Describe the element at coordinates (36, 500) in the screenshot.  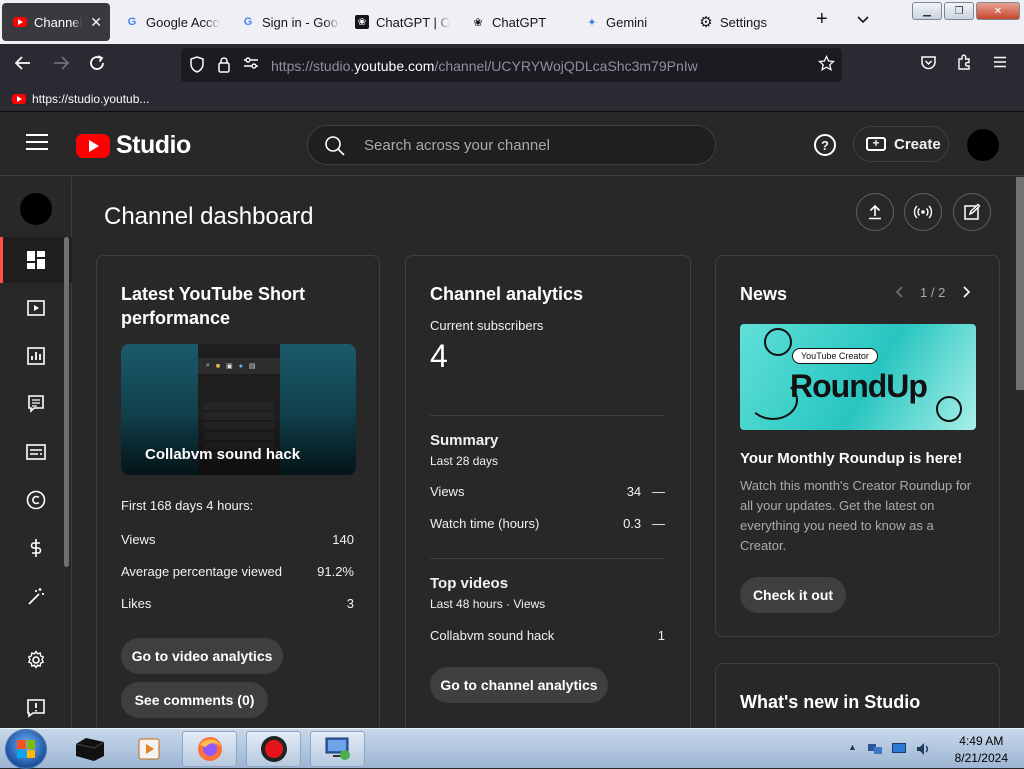
I see `sidebar-item-copyright` at that location.